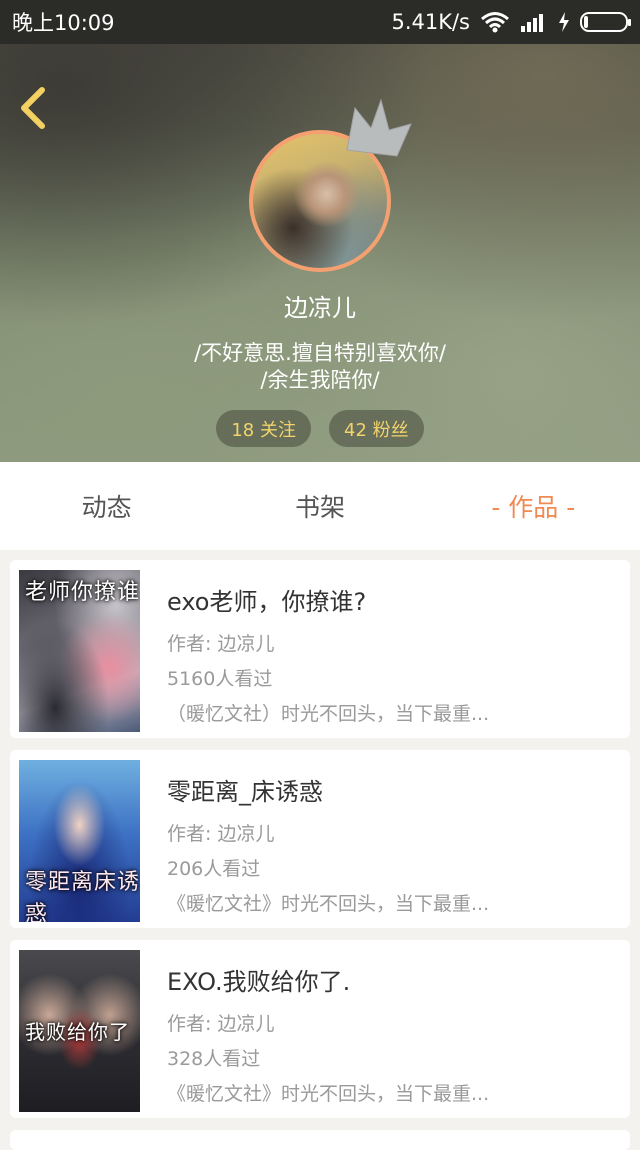  I want to click on bio-line-2: /余生我陪你/, so click(320, 380).